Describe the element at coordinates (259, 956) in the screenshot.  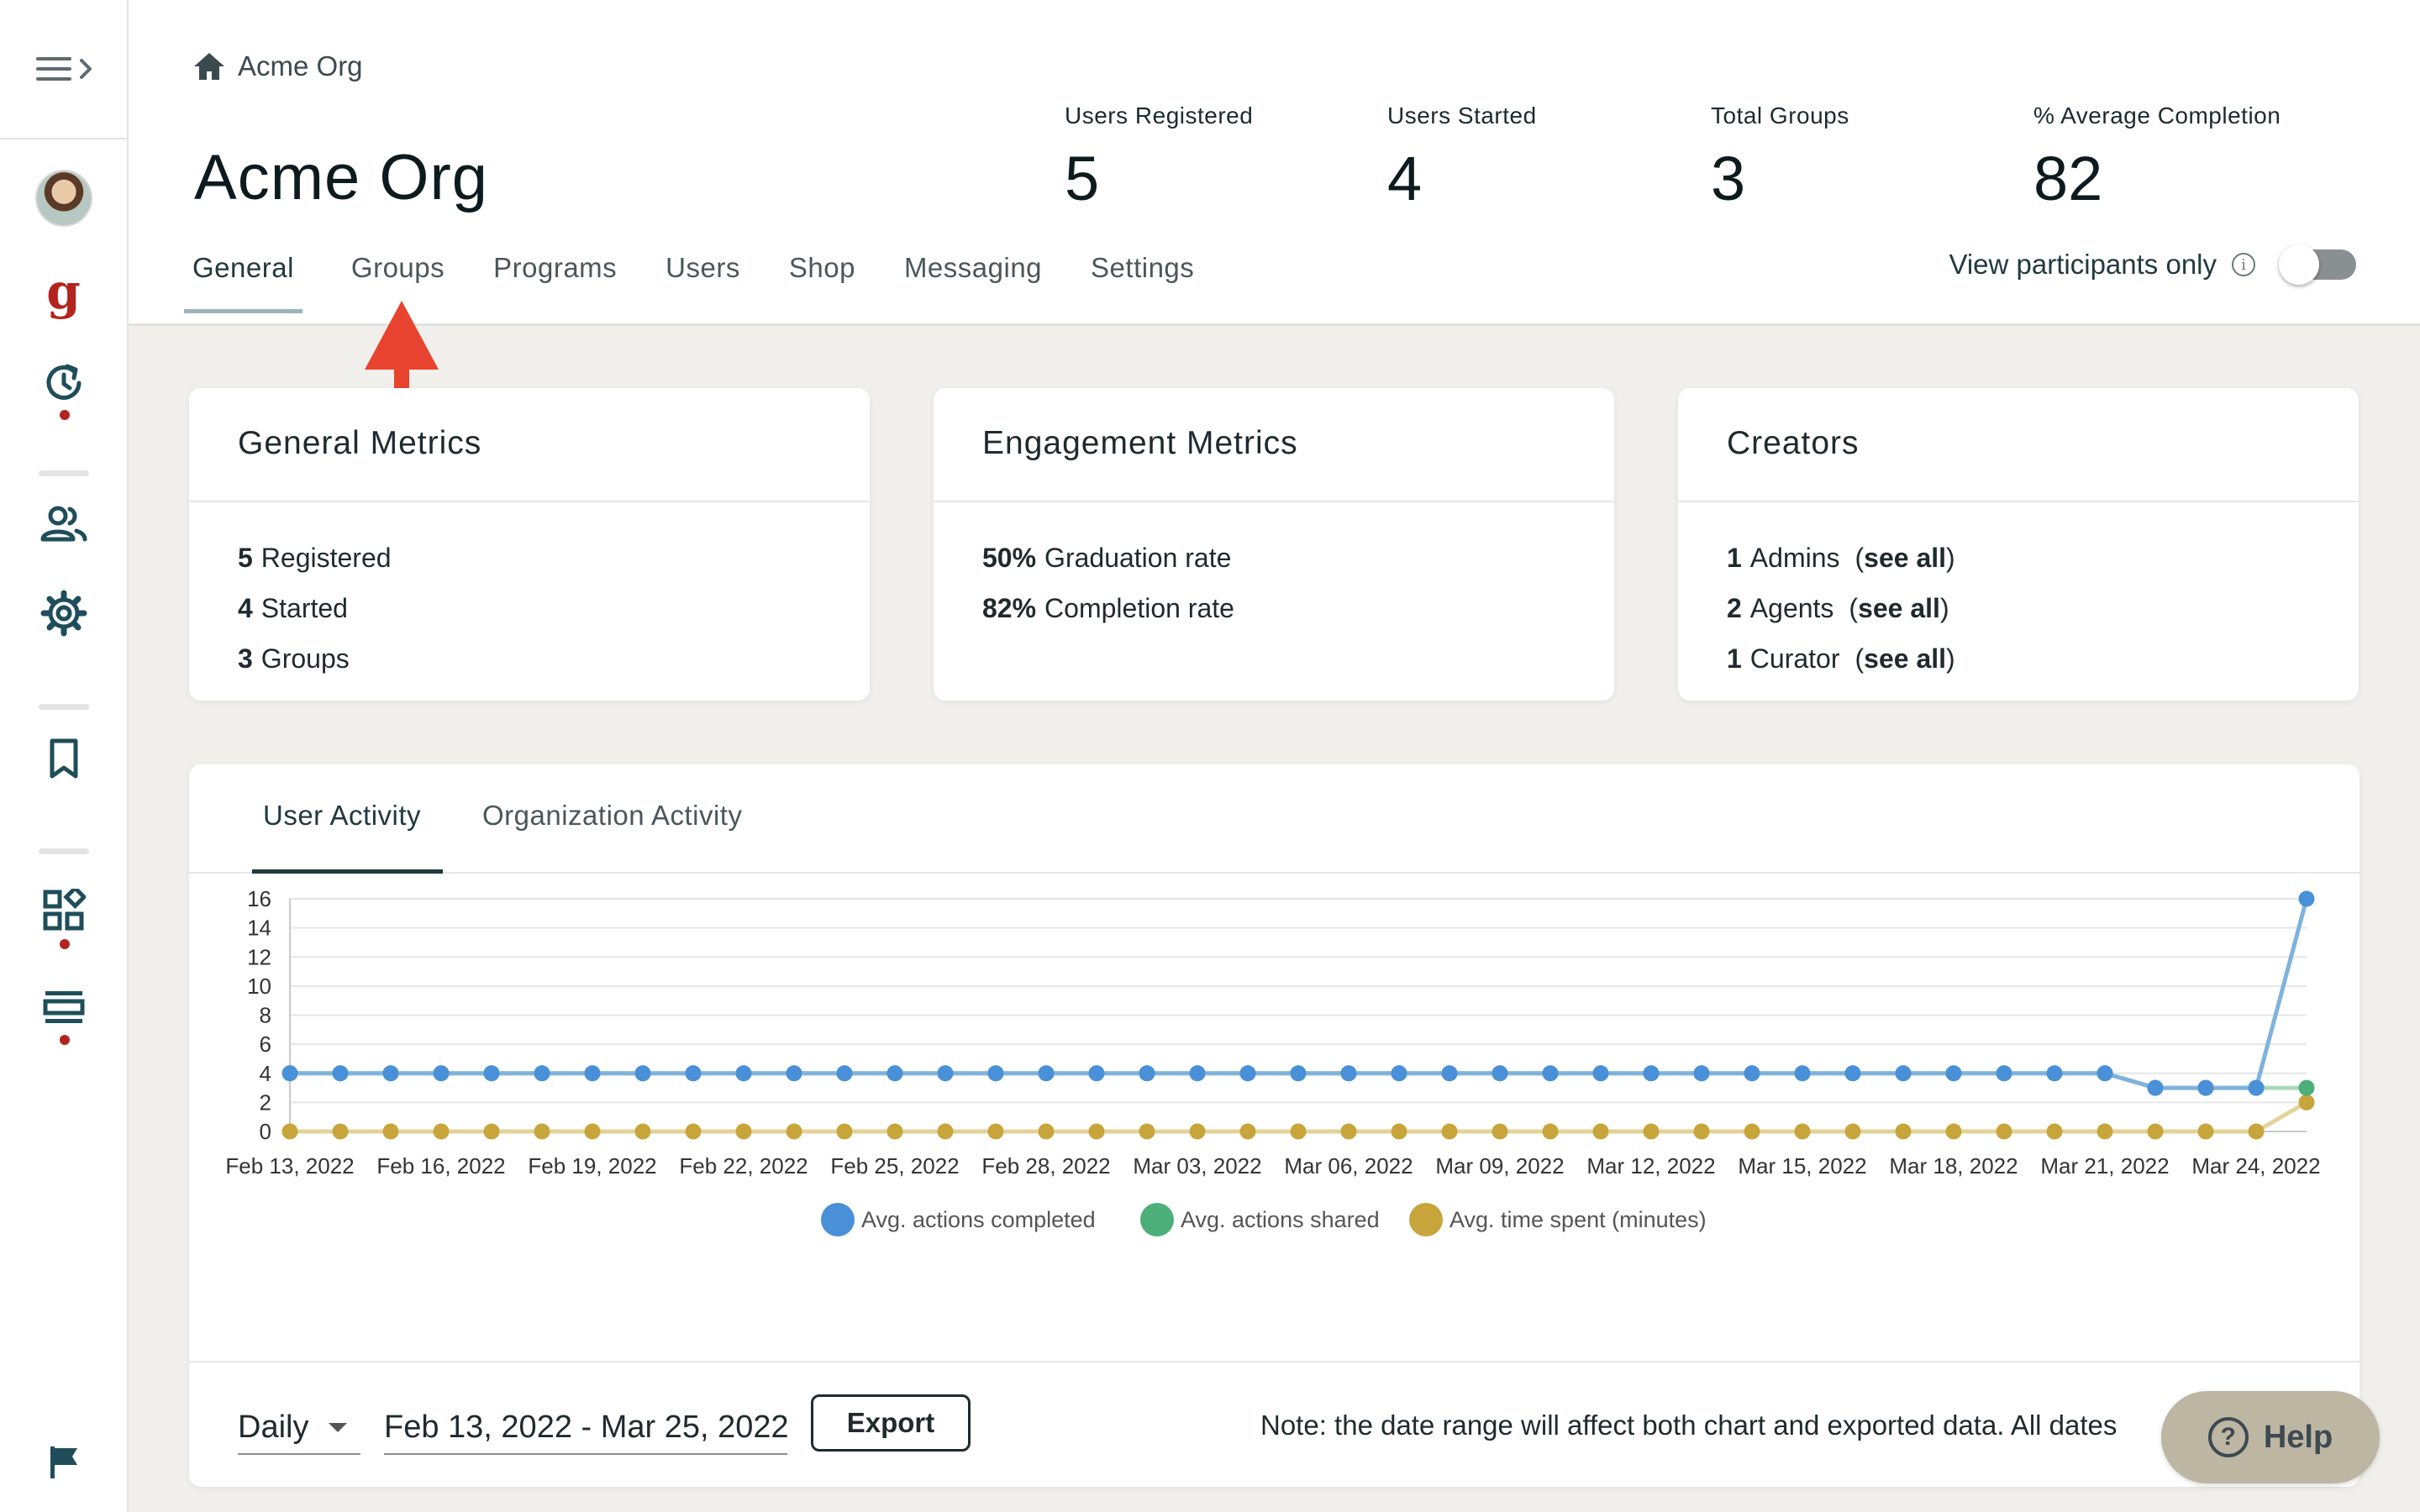
I see `y-tick-label: 12` at that location.